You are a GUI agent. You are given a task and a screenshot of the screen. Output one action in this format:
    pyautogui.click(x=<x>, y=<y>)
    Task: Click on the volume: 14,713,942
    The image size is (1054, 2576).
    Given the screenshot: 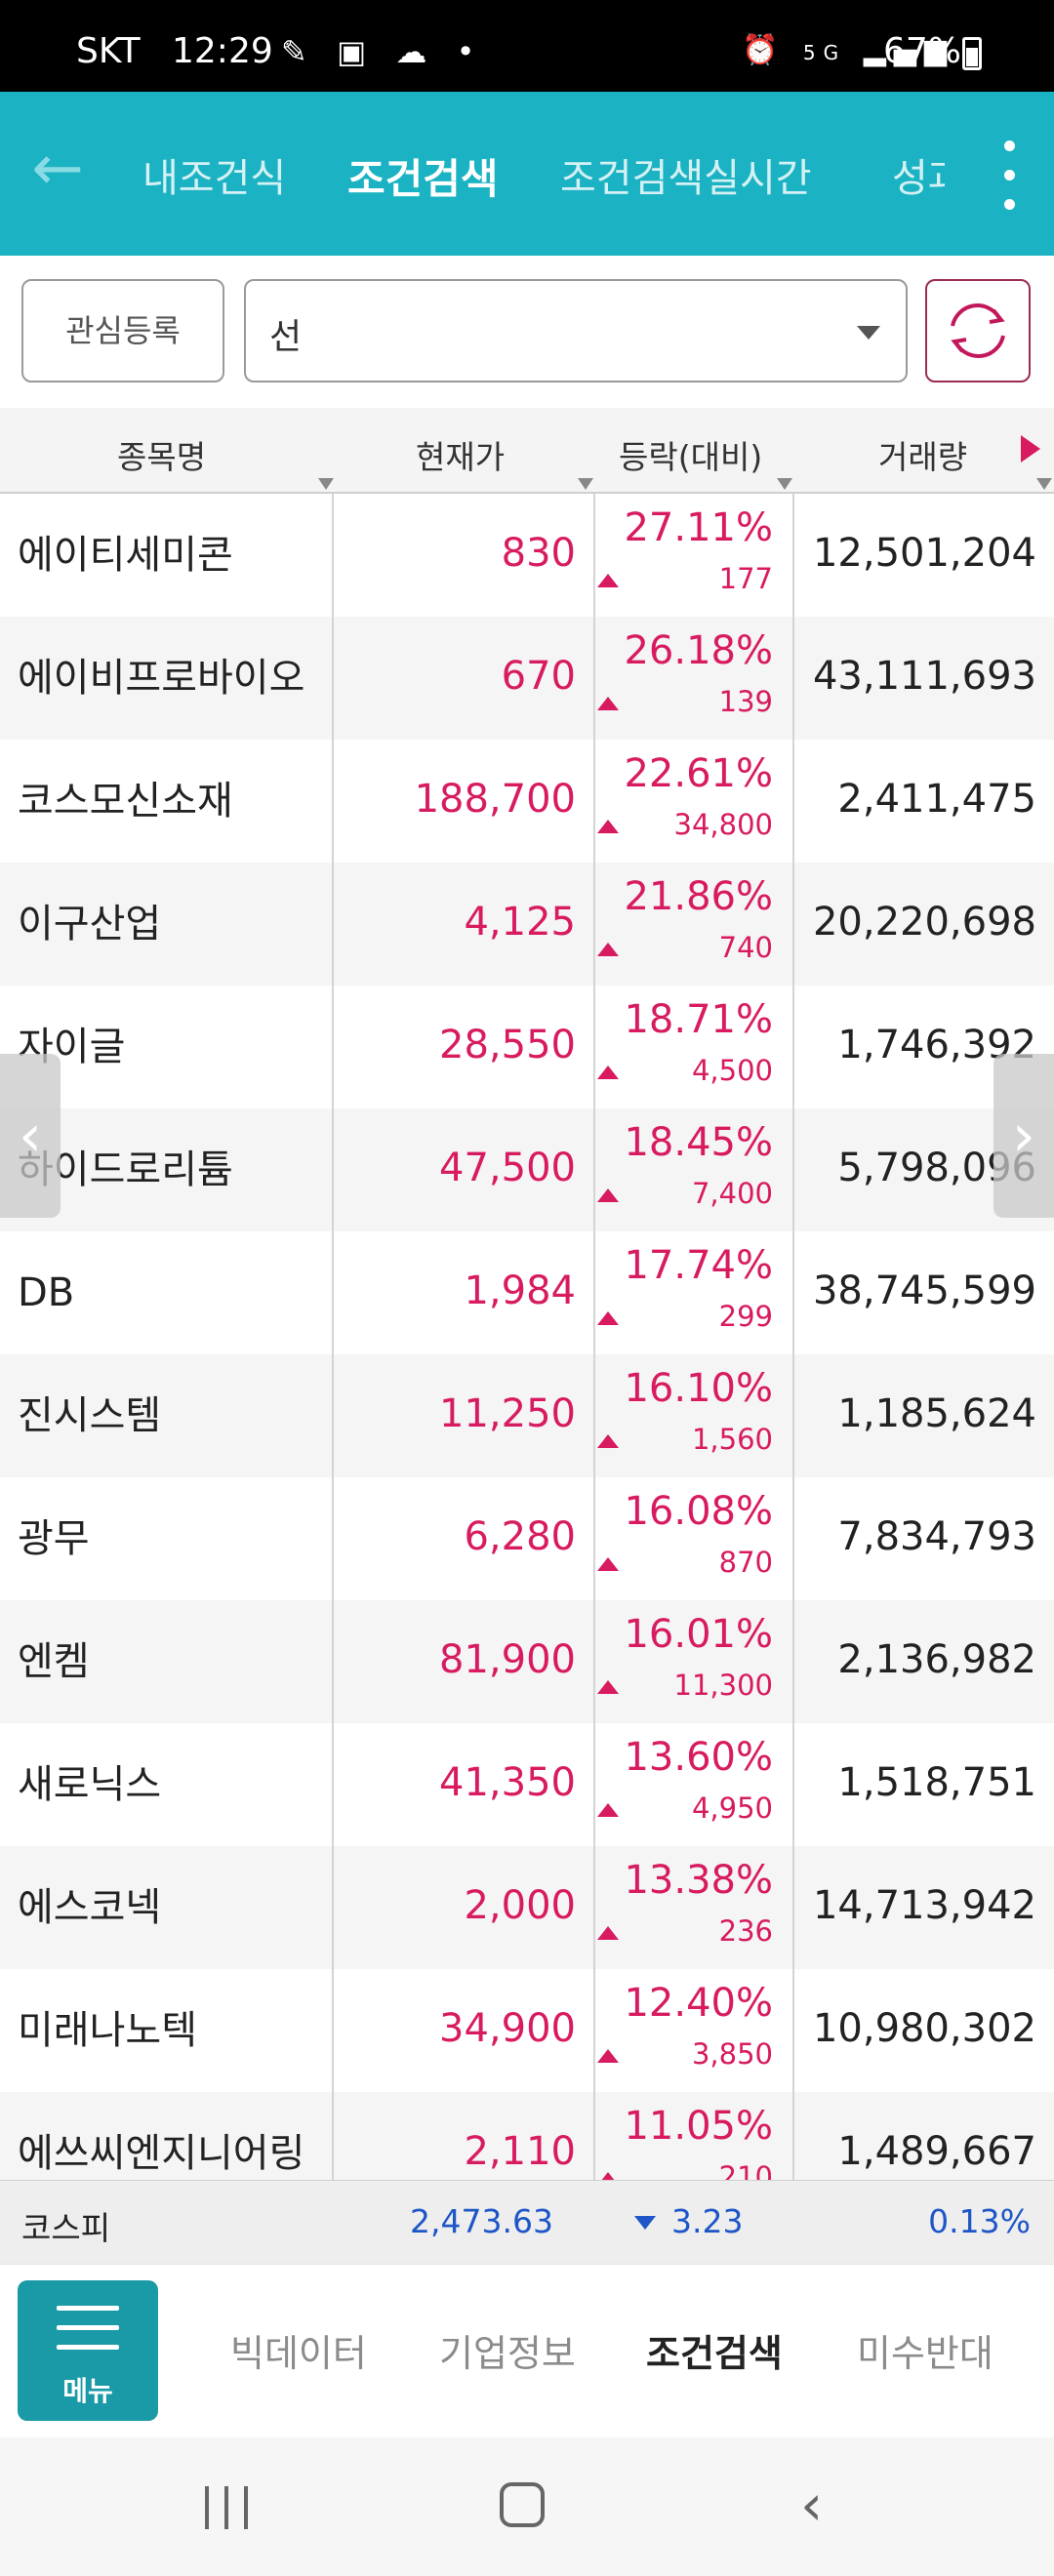 What is the action you would take?
    pyautogui.click(x=924, y=1905)
    